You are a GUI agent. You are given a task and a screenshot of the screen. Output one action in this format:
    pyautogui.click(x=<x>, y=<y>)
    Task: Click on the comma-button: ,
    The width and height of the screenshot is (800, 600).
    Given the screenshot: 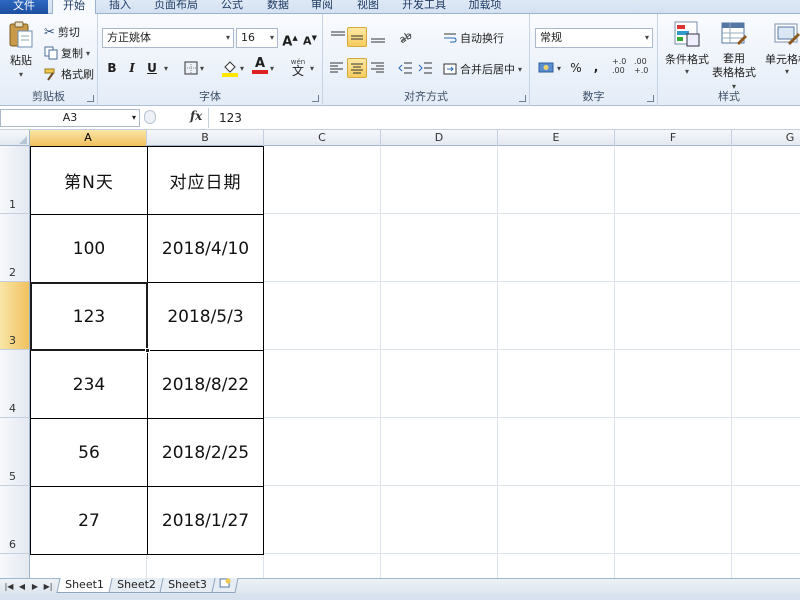 What is the action you would take?
    pyautogui.click(x=596, y=67)
    